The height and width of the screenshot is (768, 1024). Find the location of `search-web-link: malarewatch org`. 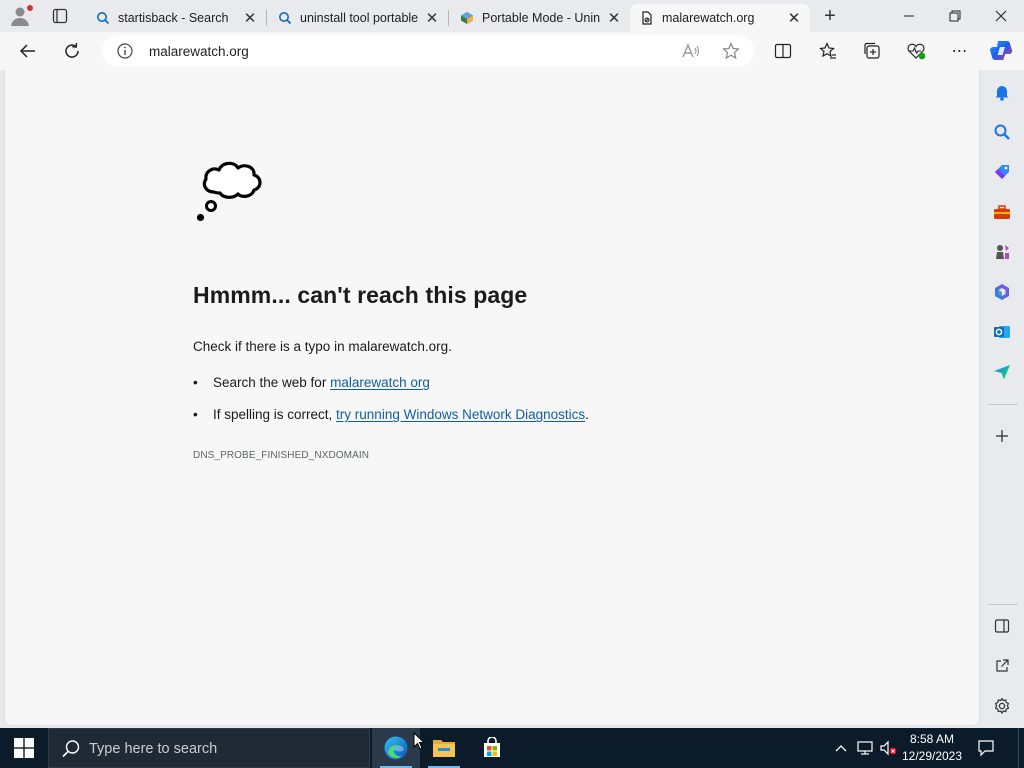

search-web-link: malarewatch org is located at coordinates (380, 382).